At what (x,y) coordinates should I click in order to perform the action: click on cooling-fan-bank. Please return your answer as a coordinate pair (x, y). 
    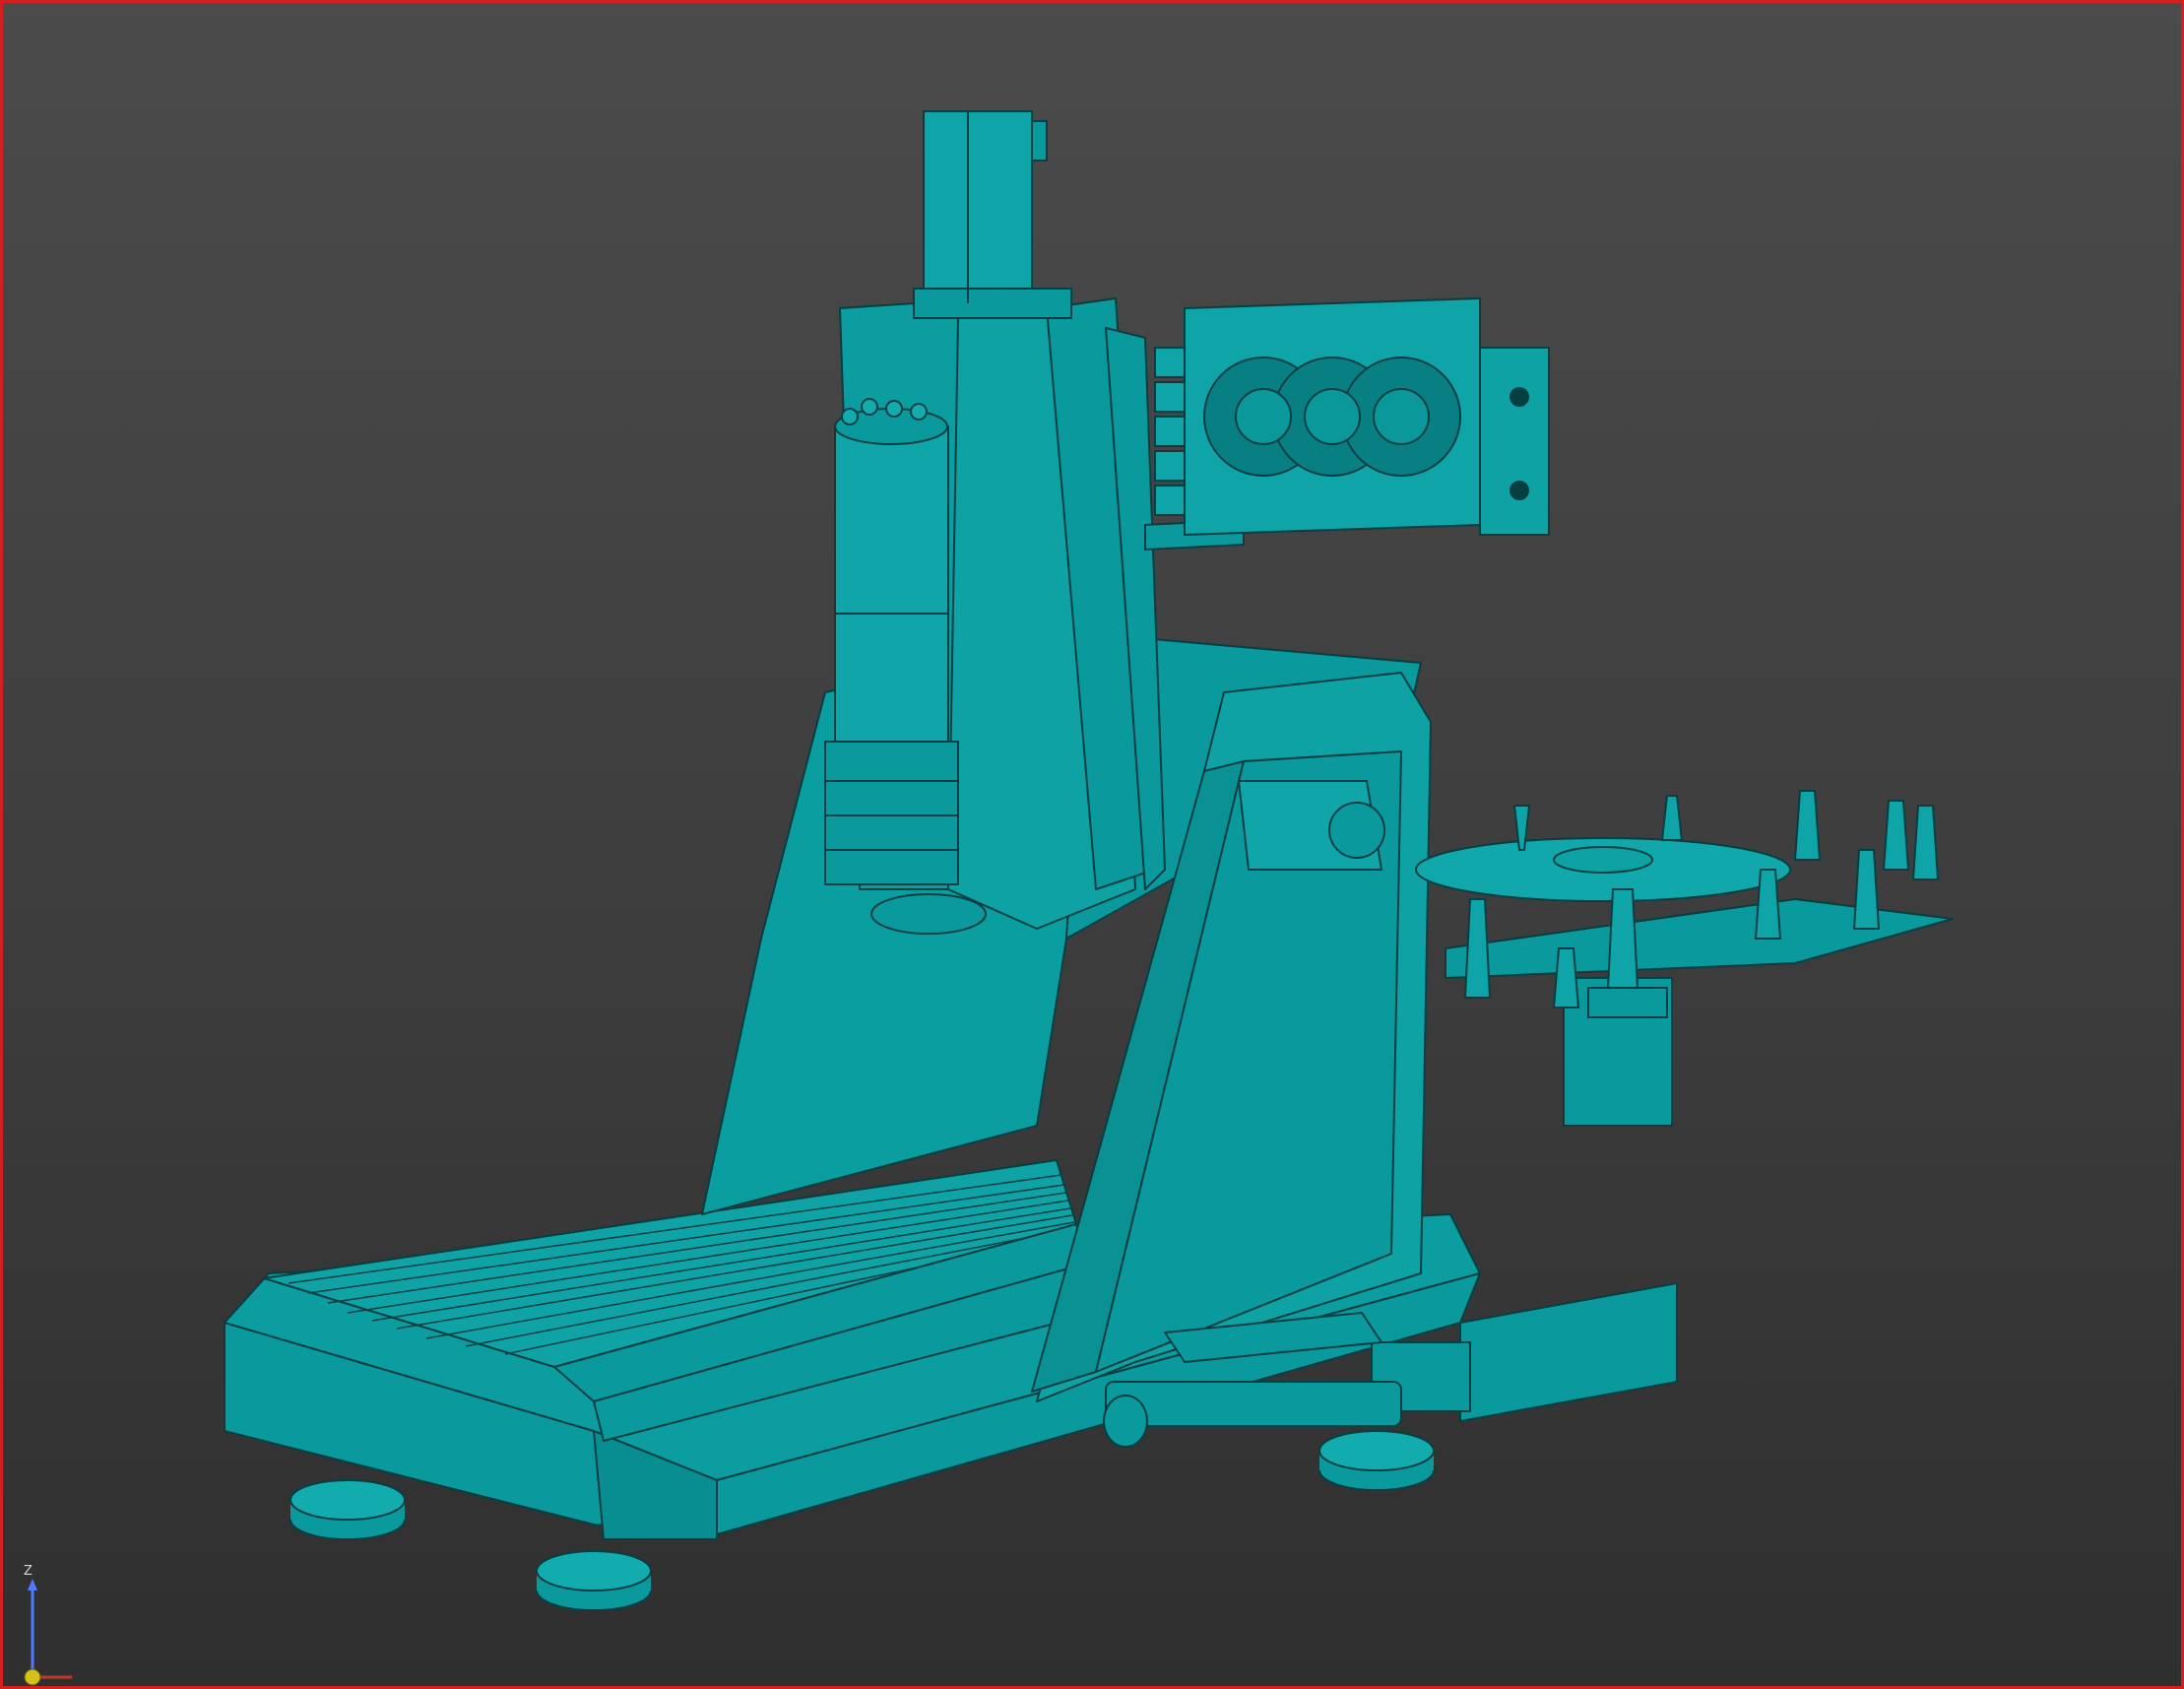
    Looking at the image, I should click on (1347, 424).